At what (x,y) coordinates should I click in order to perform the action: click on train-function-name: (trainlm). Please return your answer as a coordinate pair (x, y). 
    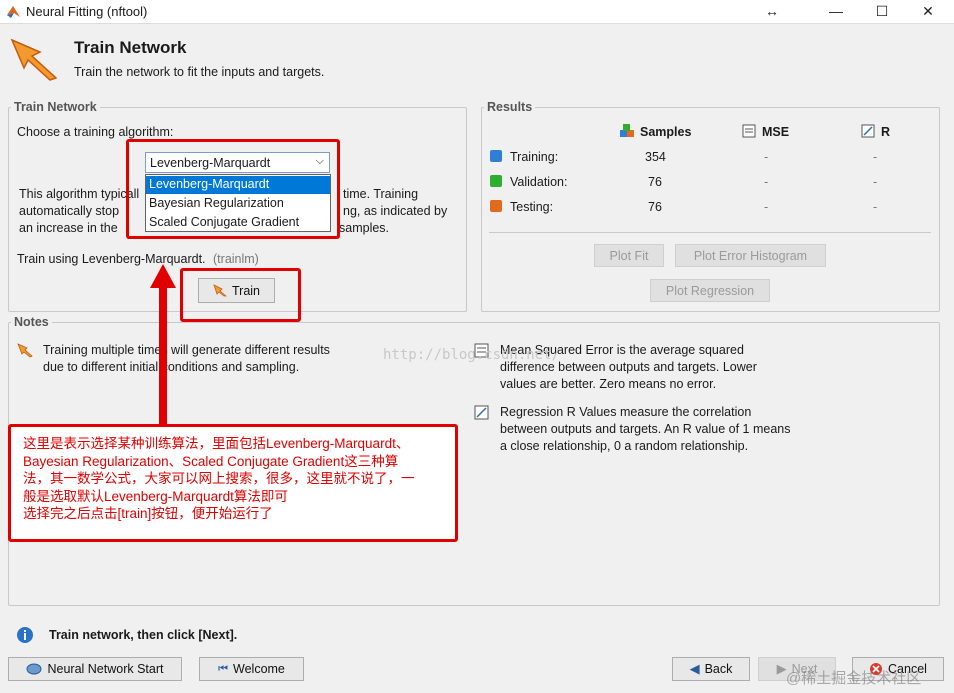
    Looking at the image, I should click on (236, 259).